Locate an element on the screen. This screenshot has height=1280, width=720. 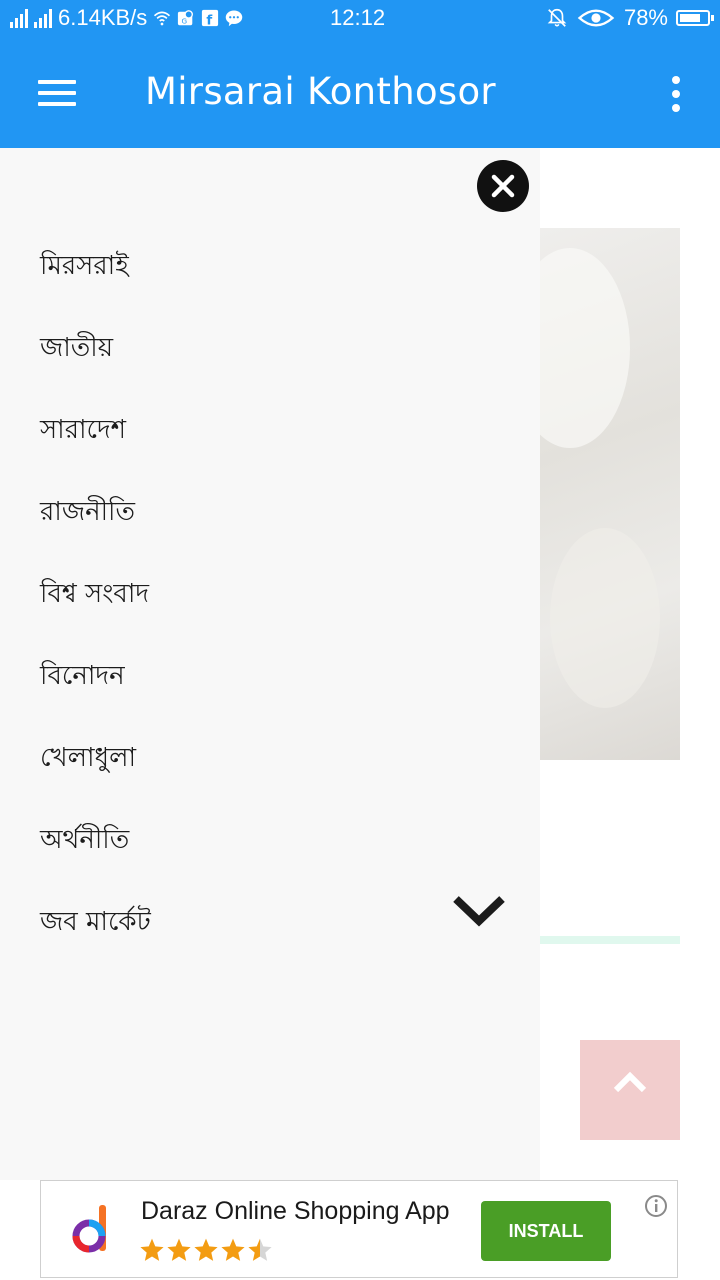
location-app-icon: G is located at coordinates (186, 17).